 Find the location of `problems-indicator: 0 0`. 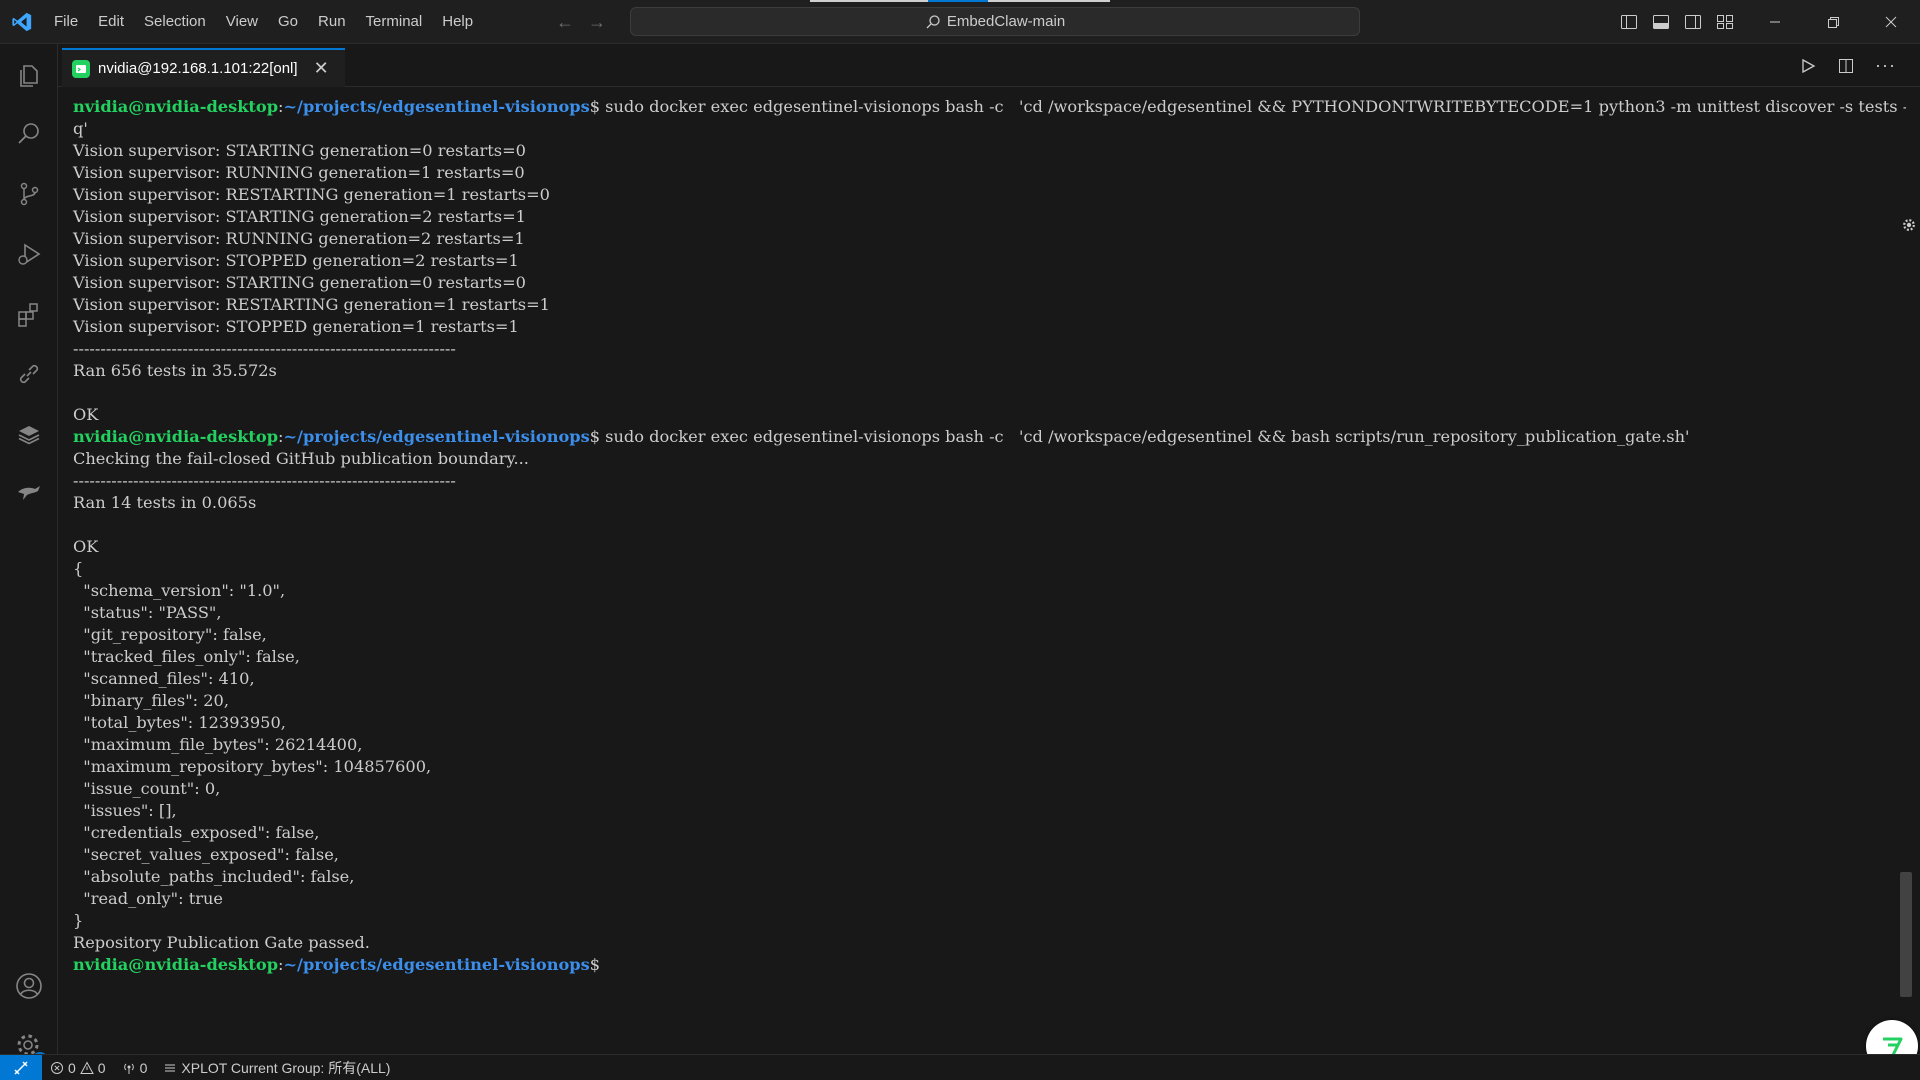

problems-indicator: 0 0 is located at coordinates (78, 1067).